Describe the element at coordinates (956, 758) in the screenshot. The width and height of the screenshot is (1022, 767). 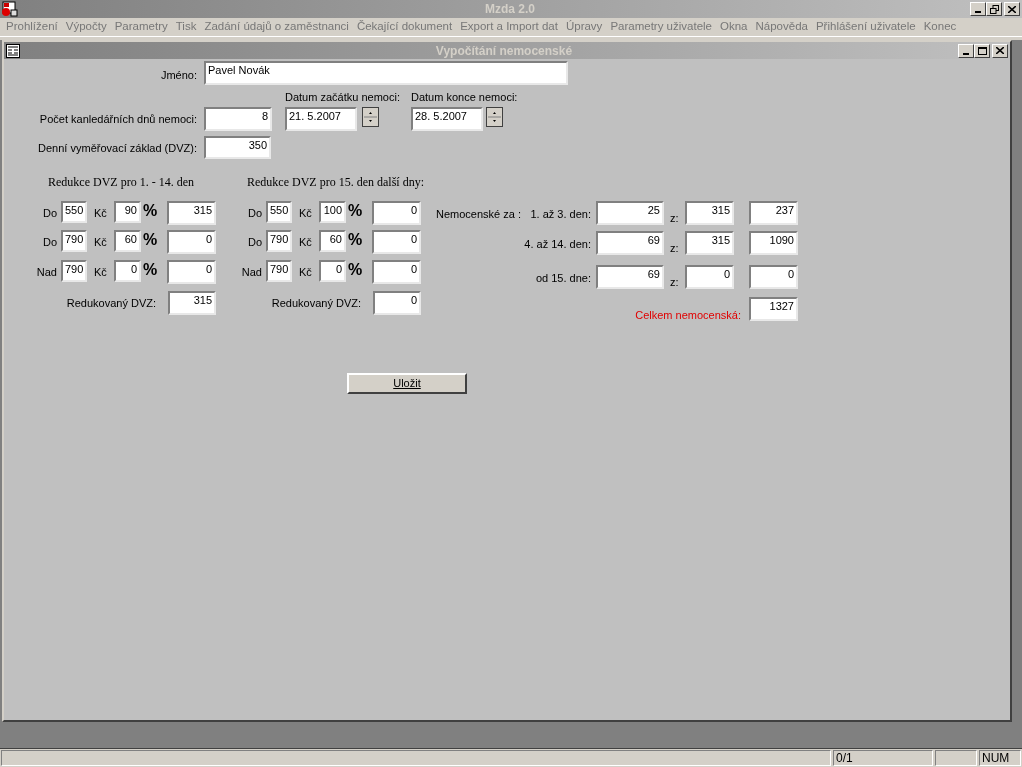
I see `status-panel` at that location.